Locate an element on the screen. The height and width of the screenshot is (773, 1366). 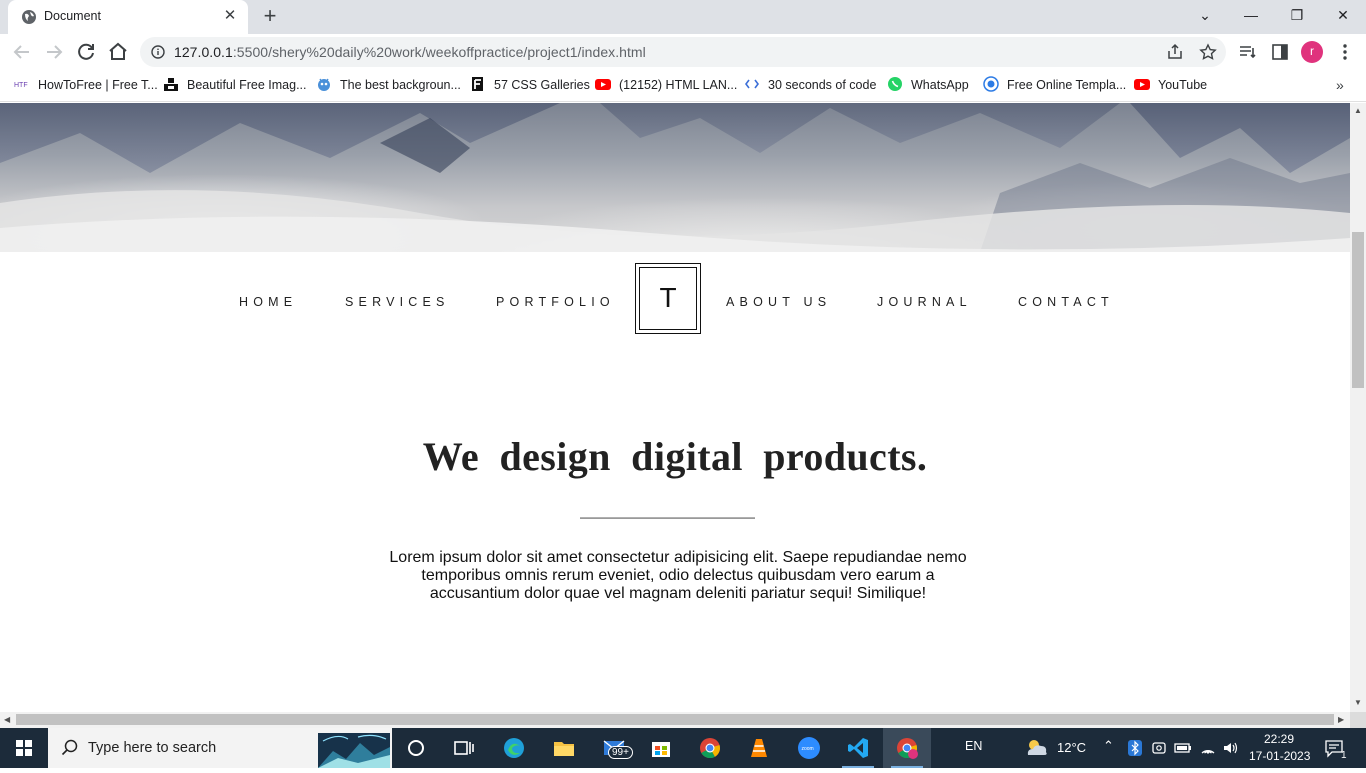
vlc-icon is located at coordinates (759, 748).